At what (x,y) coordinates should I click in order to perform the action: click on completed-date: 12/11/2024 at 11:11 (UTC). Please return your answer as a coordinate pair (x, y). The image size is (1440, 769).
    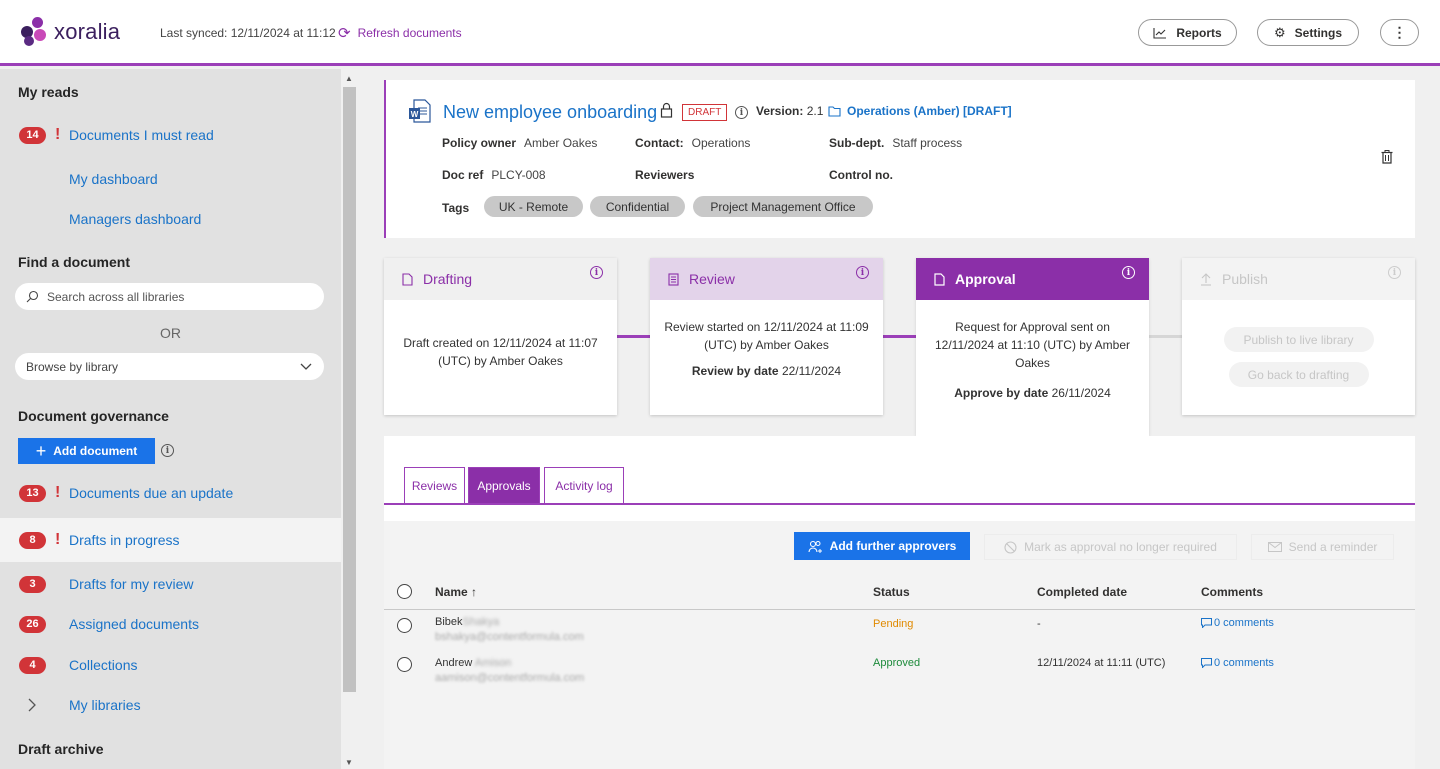
    Looking at the image, I should click on (1101, 663).